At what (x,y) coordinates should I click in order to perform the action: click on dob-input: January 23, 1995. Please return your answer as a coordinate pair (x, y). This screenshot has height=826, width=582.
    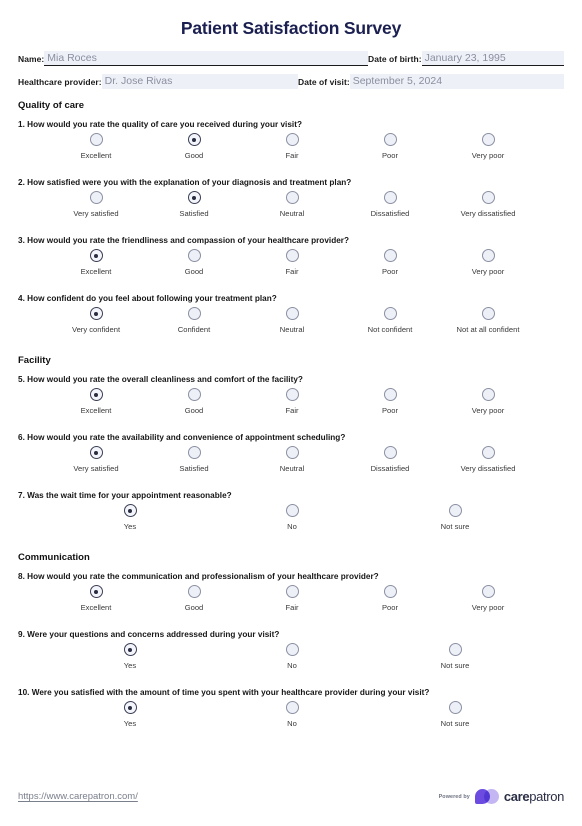
    Looking at the image, I should click on (492, 59).